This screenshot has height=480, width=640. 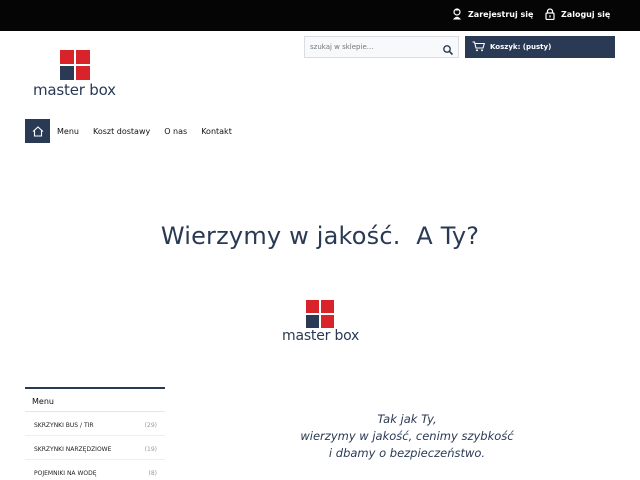 I want to click on lock-icon, so click(x=550, y=14).